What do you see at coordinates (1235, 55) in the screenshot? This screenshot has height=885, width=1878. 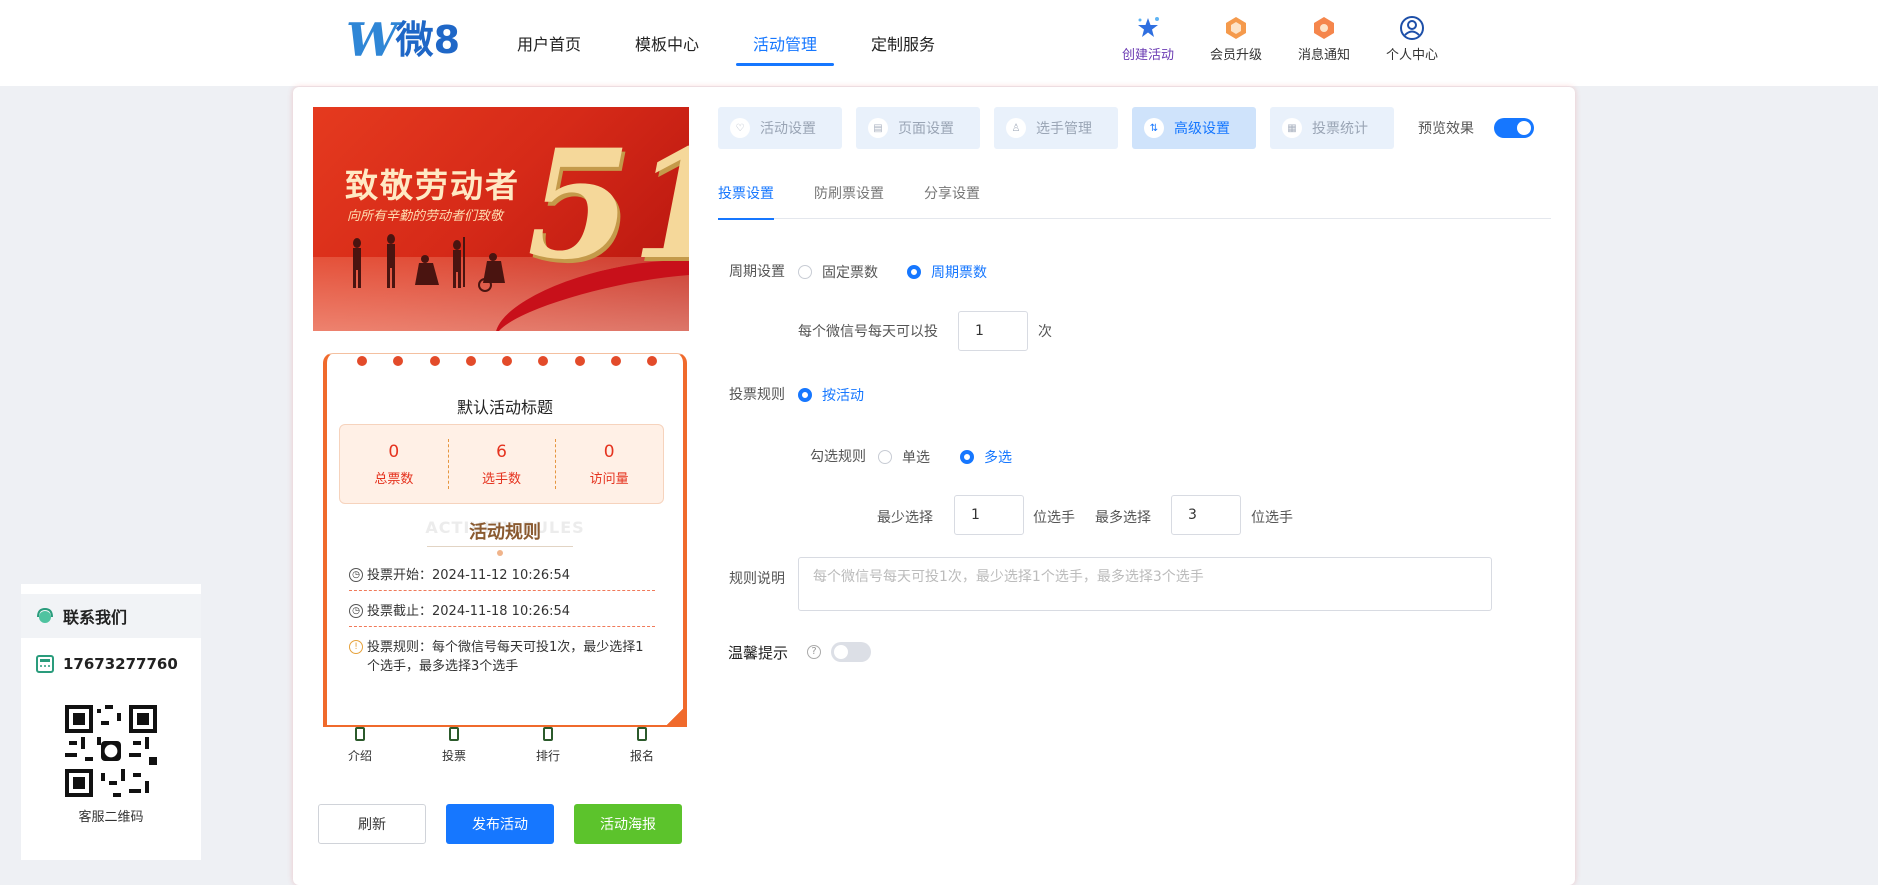 I see `member-upgrade-label: 会员升级` at bounding box center [1235, 55].